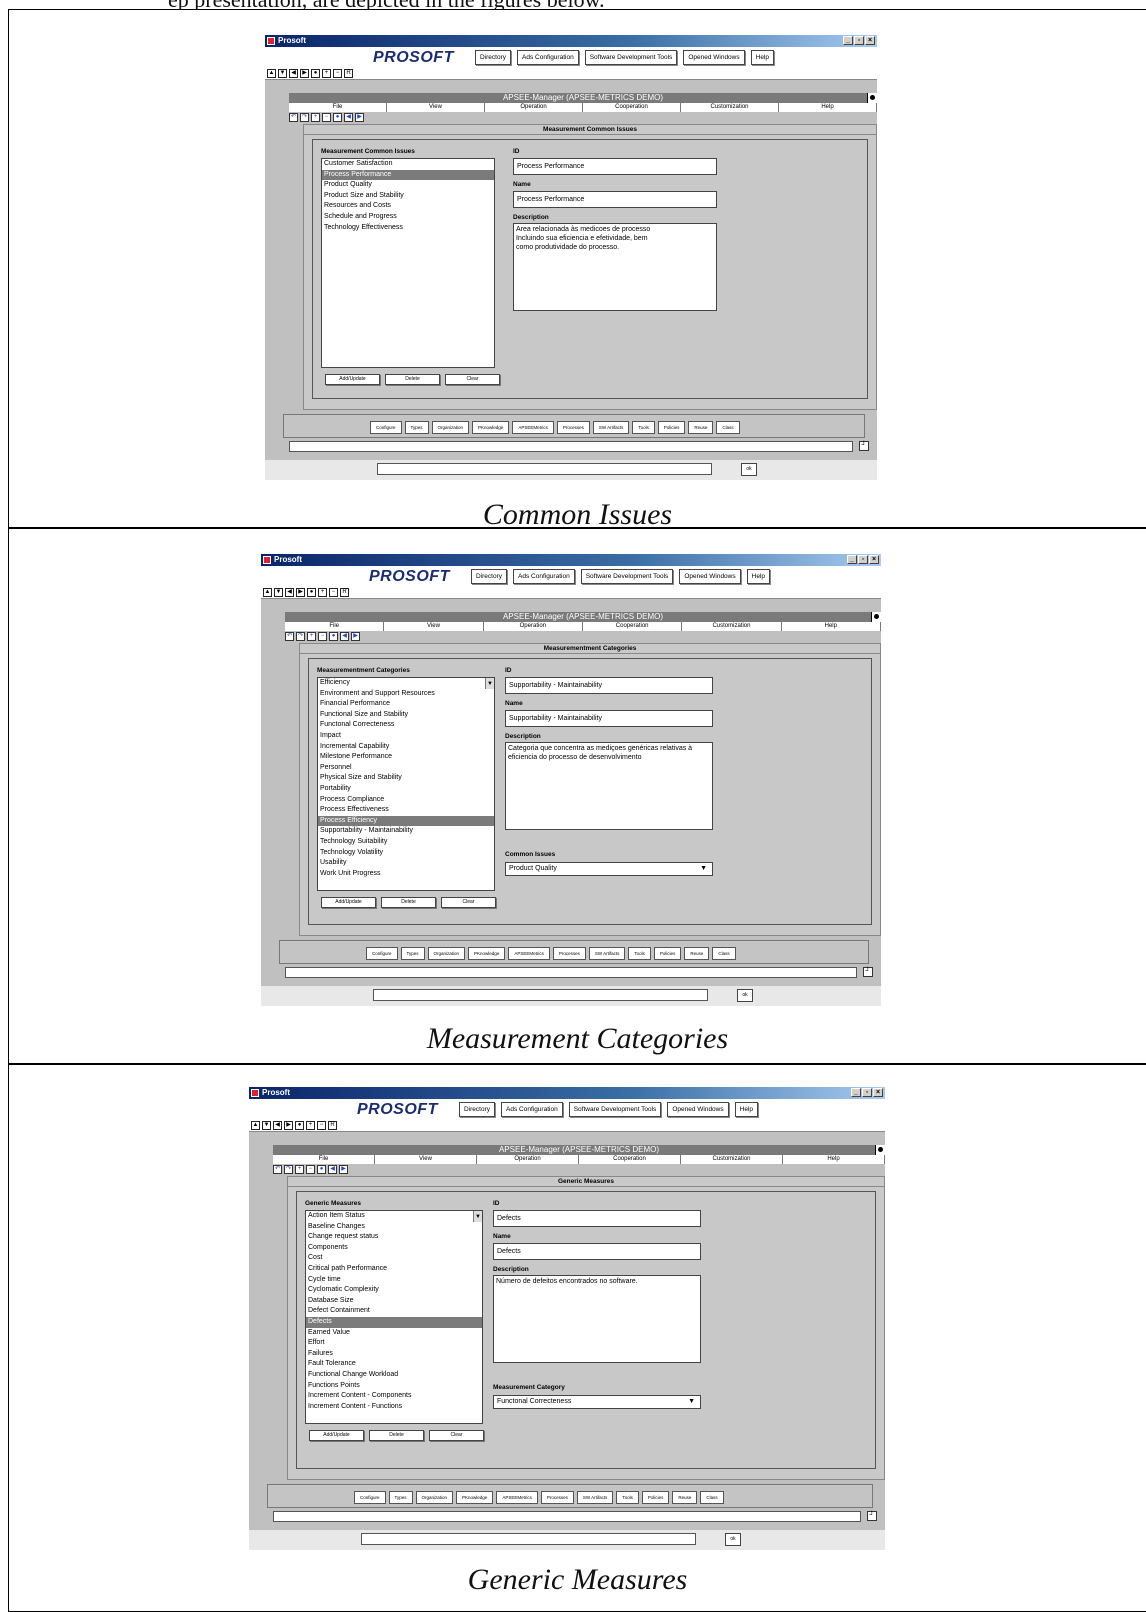 Image resolution: width=1146 pixels, height=1612 pixels. I want to click on list-item: Cost, so click(394, 1258).